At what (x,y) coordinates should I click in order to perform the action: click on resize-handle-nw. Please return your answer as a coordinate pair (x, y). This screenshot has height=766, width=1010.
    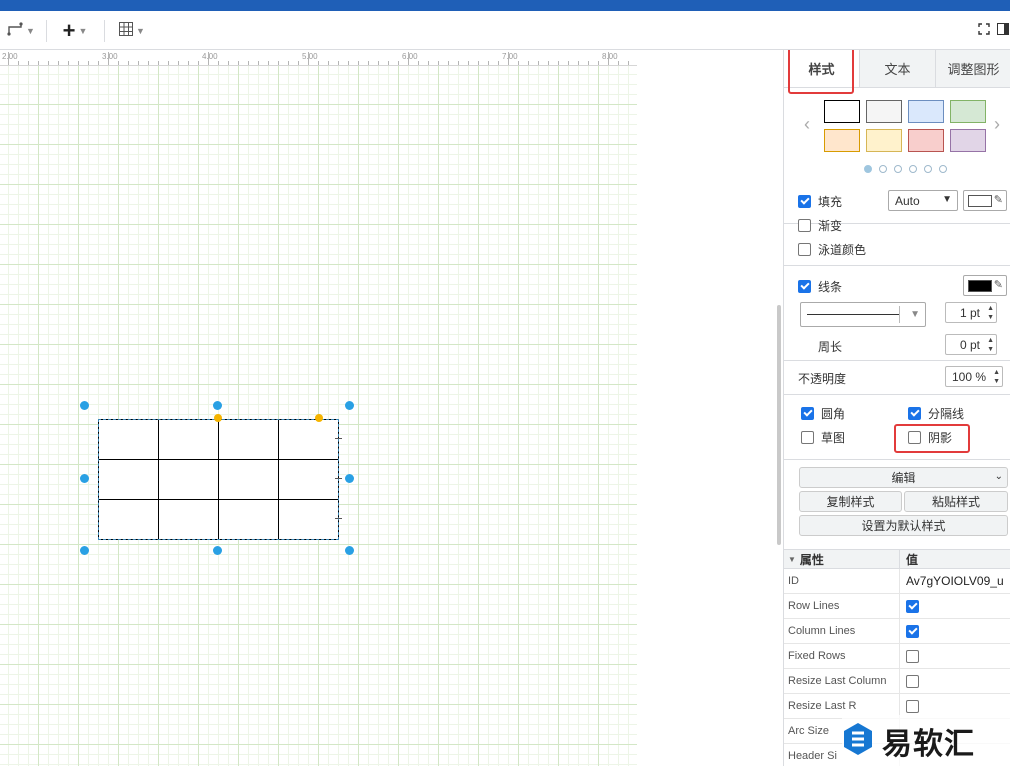
    Looking at the image, I should click on (84, 405).